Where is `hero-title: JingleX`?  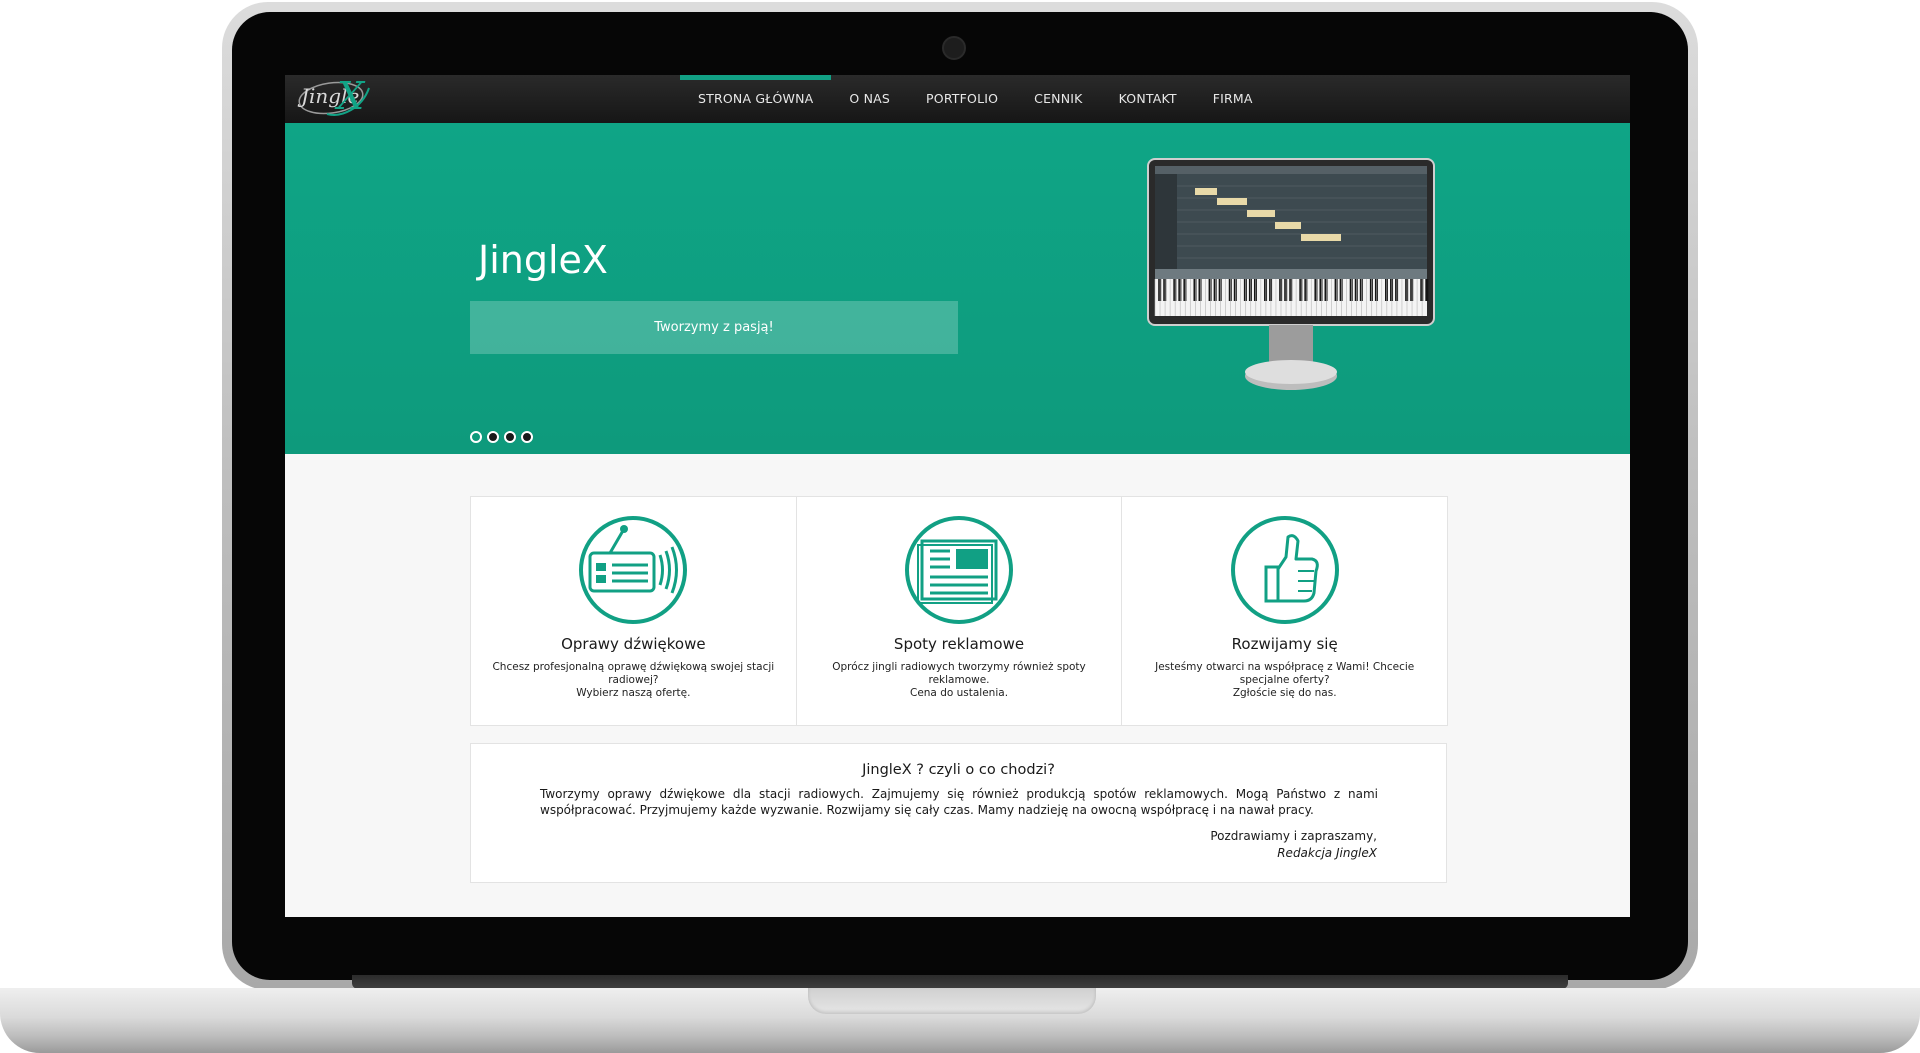 hero-title: JingleX is located at coordinates (543, 260).